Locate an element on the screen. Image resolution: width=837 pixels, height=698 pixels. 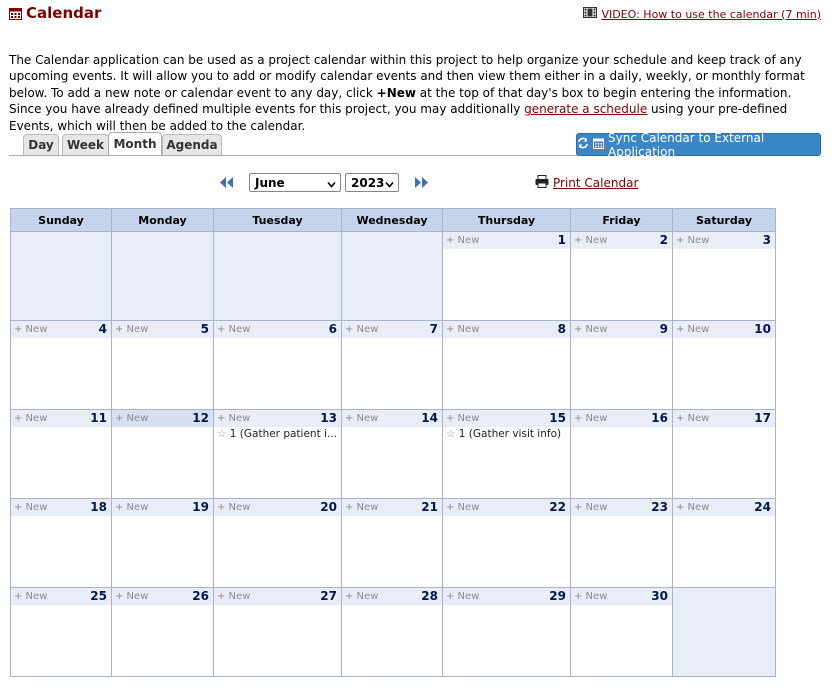
day-number: 30 is located at coordinates (659, 596).